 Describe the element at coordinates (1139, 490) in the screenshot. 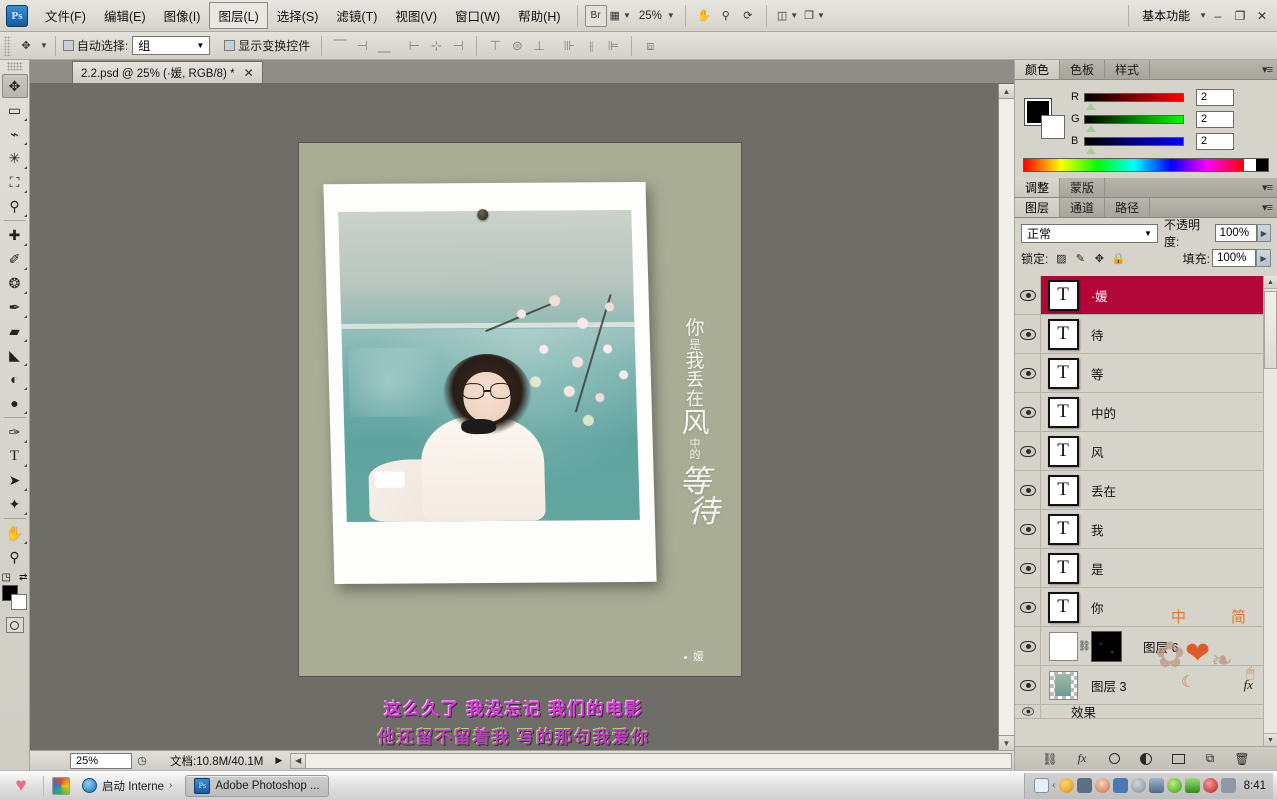

I see `table-row: T 丢在` at that location.